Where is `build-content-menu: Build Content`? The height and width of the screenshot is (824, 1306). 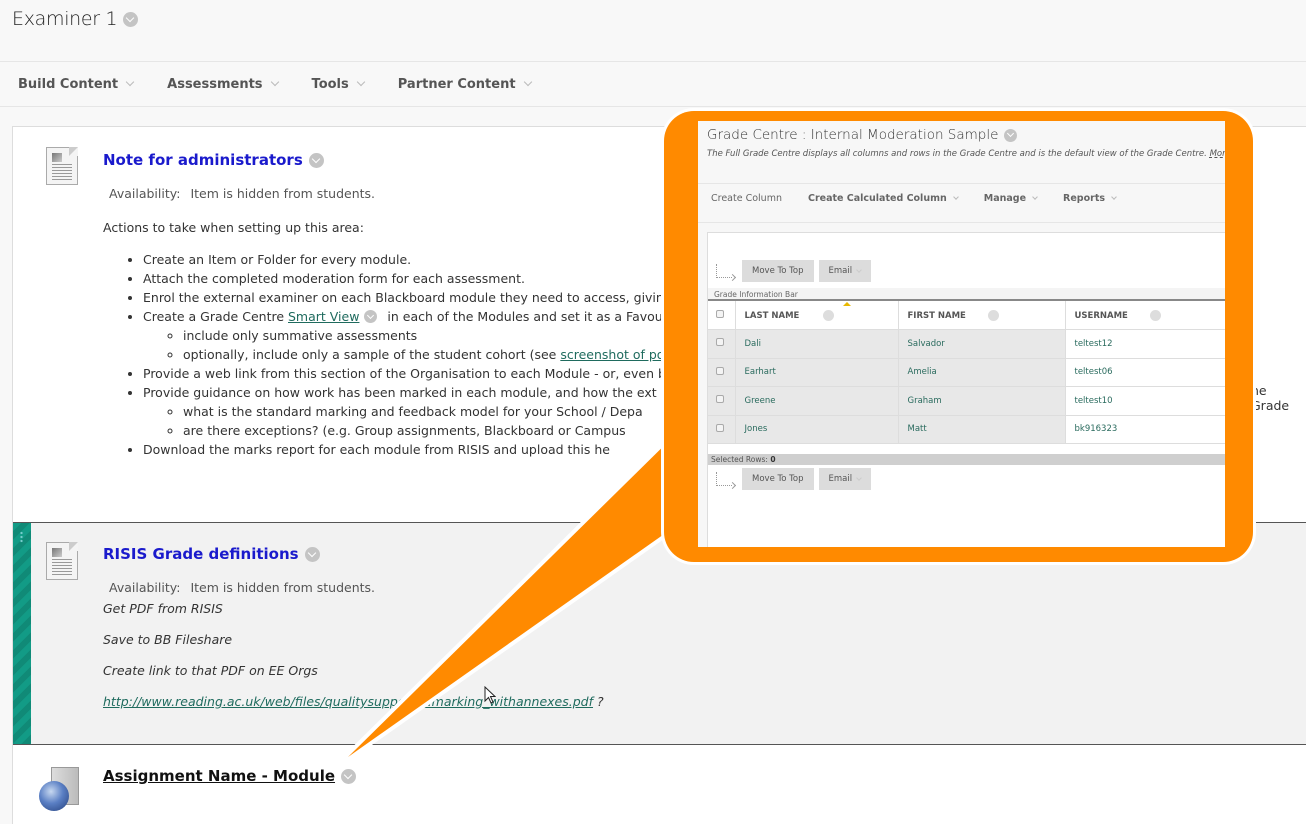 build-content-menu: Build Content is located at coordinates (76, 84).